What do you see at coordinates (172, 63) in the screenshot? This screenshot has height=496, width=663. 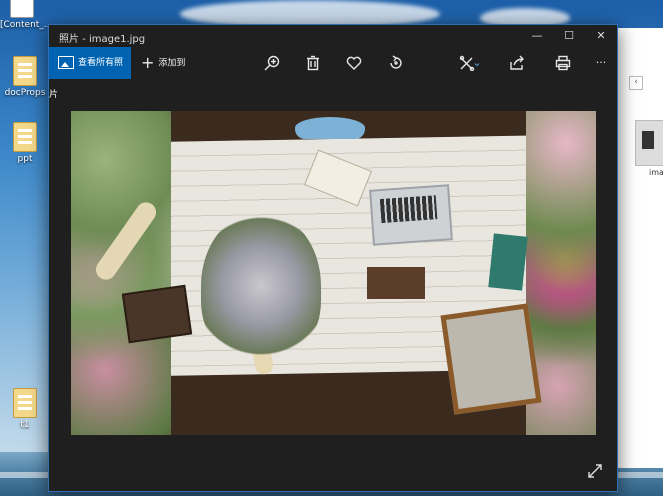 I see `add-to-label: 添加到` at bounding box center [172, 63].